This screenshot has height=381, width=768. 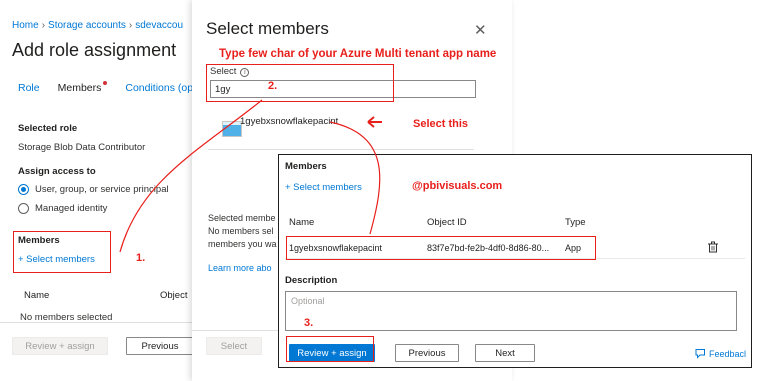 What do you see at coordinates (309, 323) in the screenshot?
I see `annotation-step-3: 3.` at bounding box center [309, 323].